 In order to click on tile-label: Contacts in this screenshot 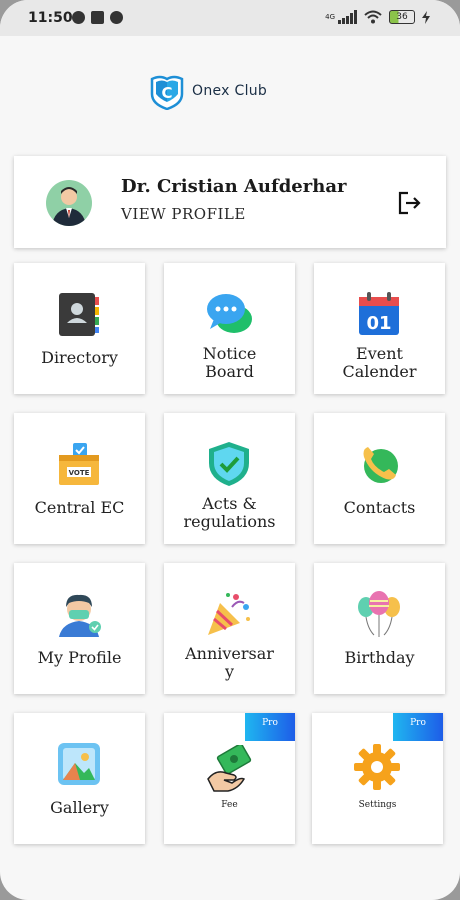, I will do `click(379, 507)`.